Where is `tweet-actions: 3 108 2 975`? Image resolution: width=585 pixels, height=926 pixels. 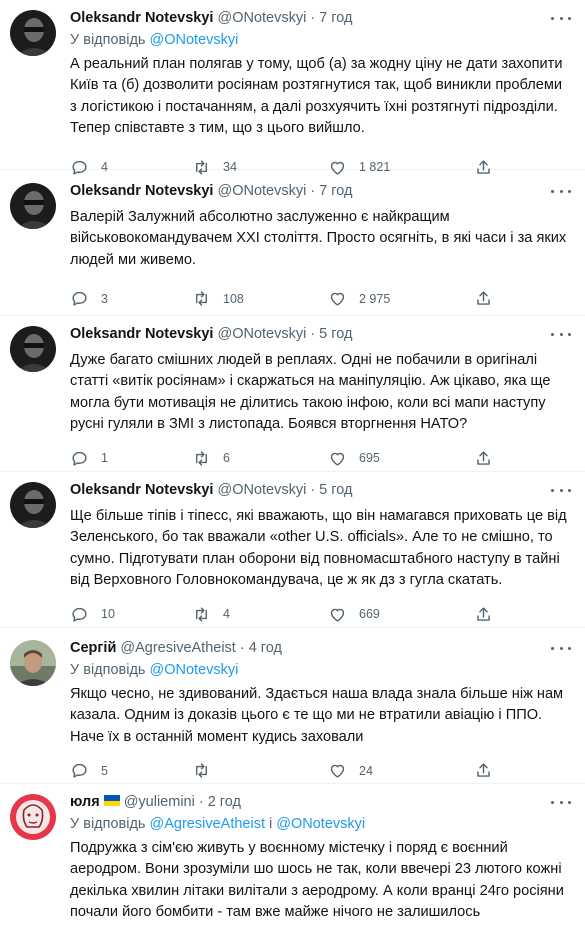 tweet-actions: 3 108 2 975 is located at coordinates (290, 299).